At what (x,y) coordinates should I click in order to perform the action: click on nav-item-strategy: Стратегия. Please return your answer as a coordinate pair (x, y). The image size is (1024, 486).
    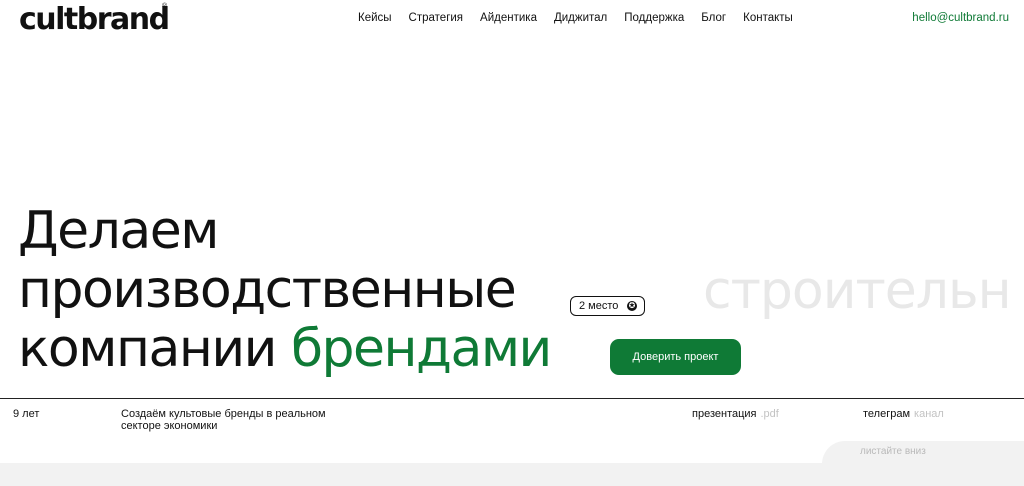
    Looking at the image, I should click on (436, 18).